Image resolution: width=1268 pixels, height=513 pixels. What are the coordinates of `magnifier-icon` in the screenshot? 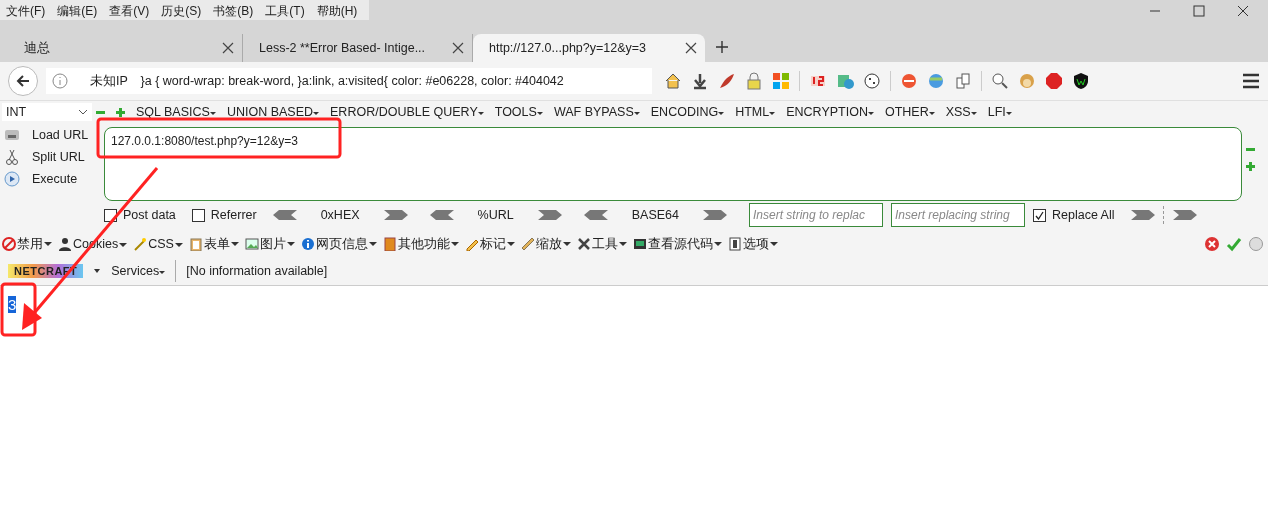 It's located at (1000, 81).